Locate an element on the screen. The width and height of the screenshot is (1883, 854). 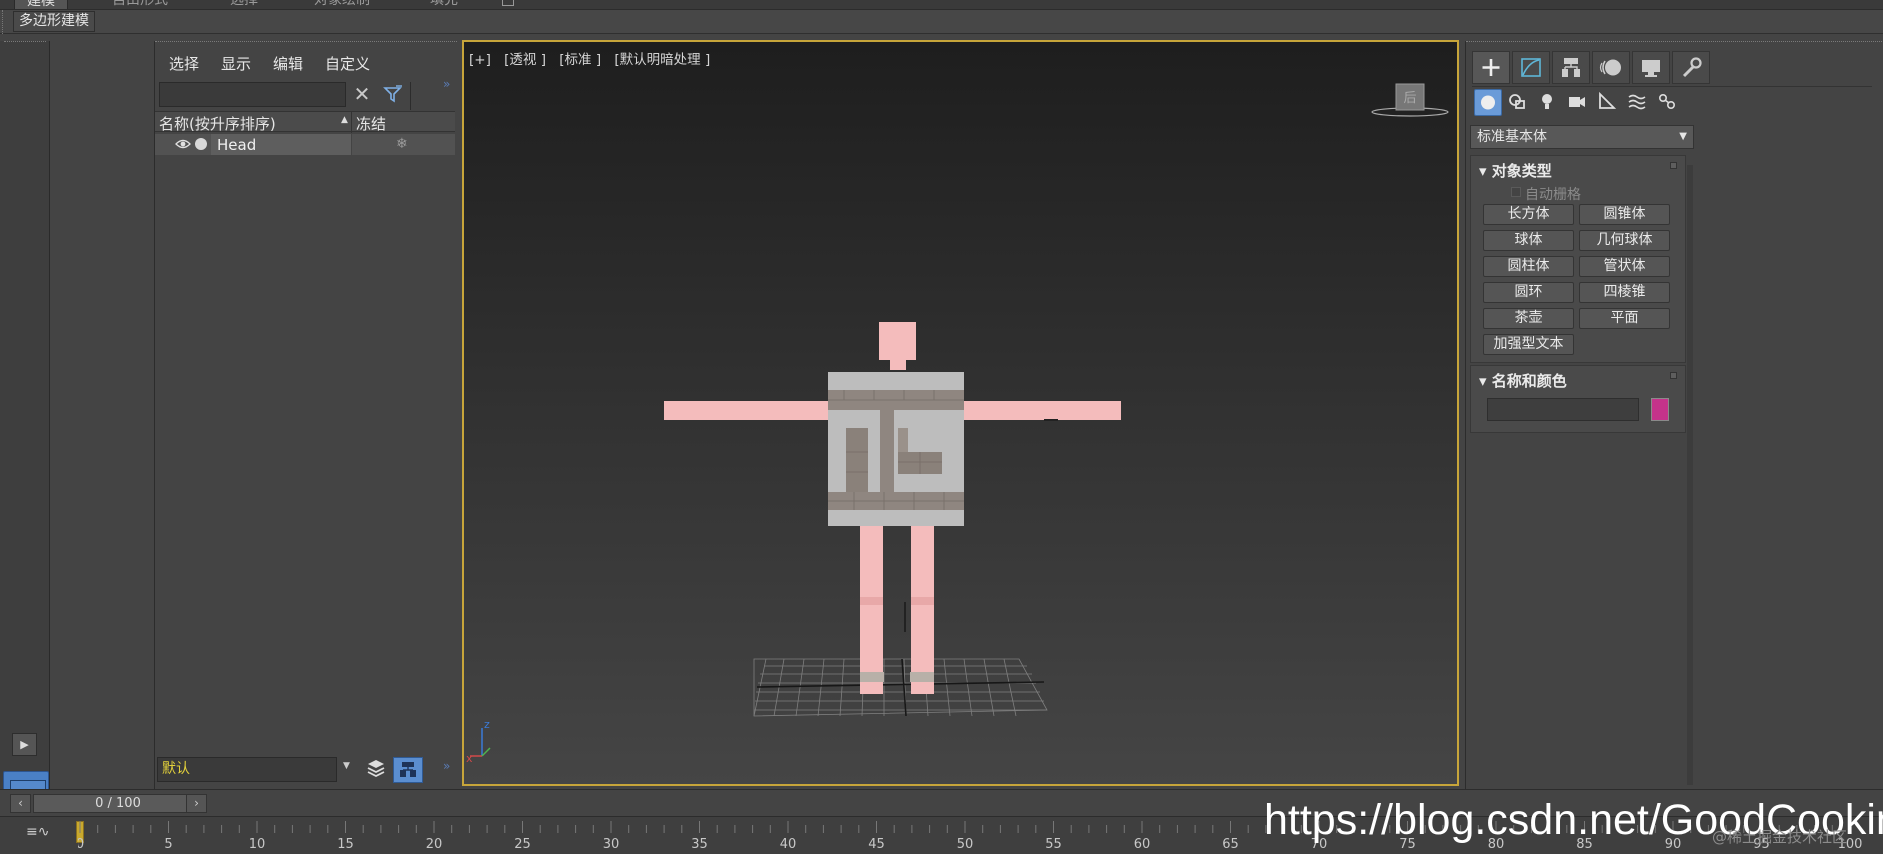
command-panel-scrollbar is located at coordinates (1690, 475).